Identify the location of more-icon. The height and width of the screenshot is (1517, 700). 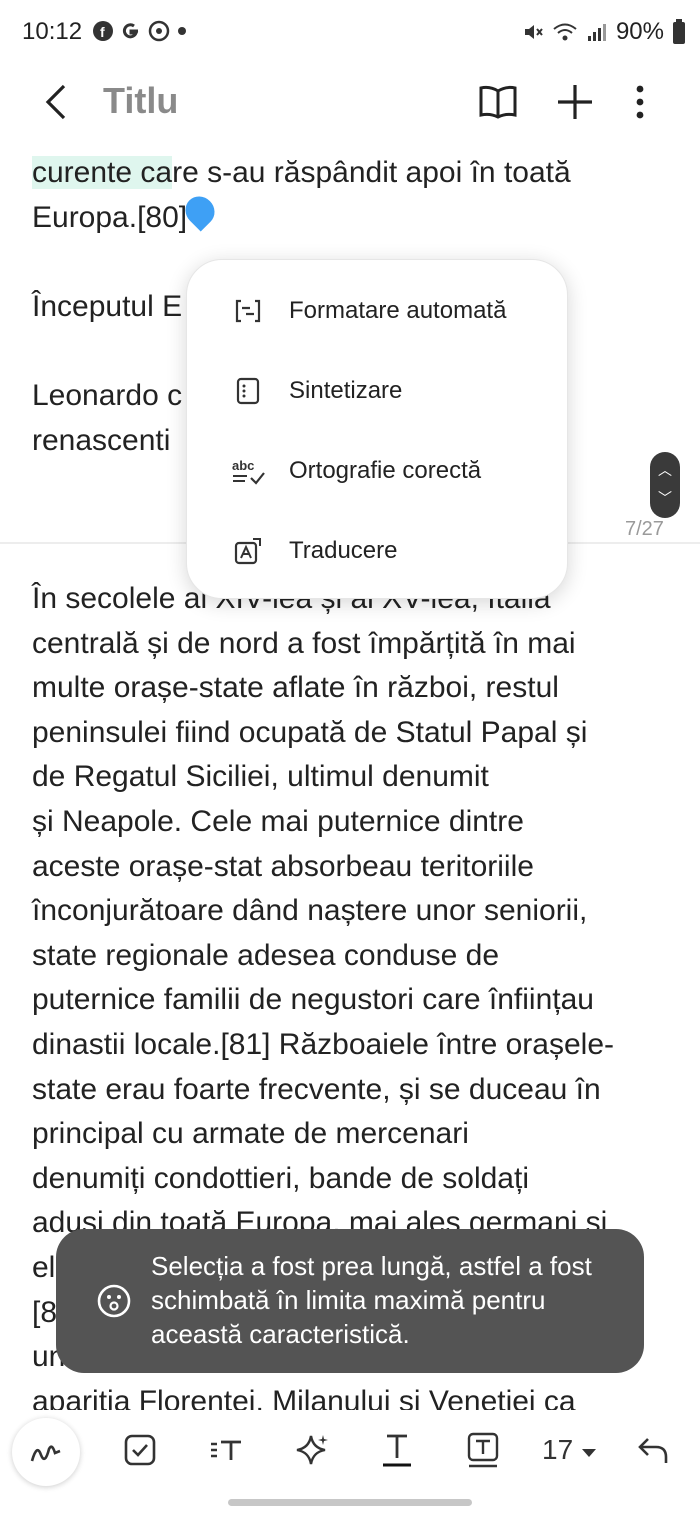
(640, 102).